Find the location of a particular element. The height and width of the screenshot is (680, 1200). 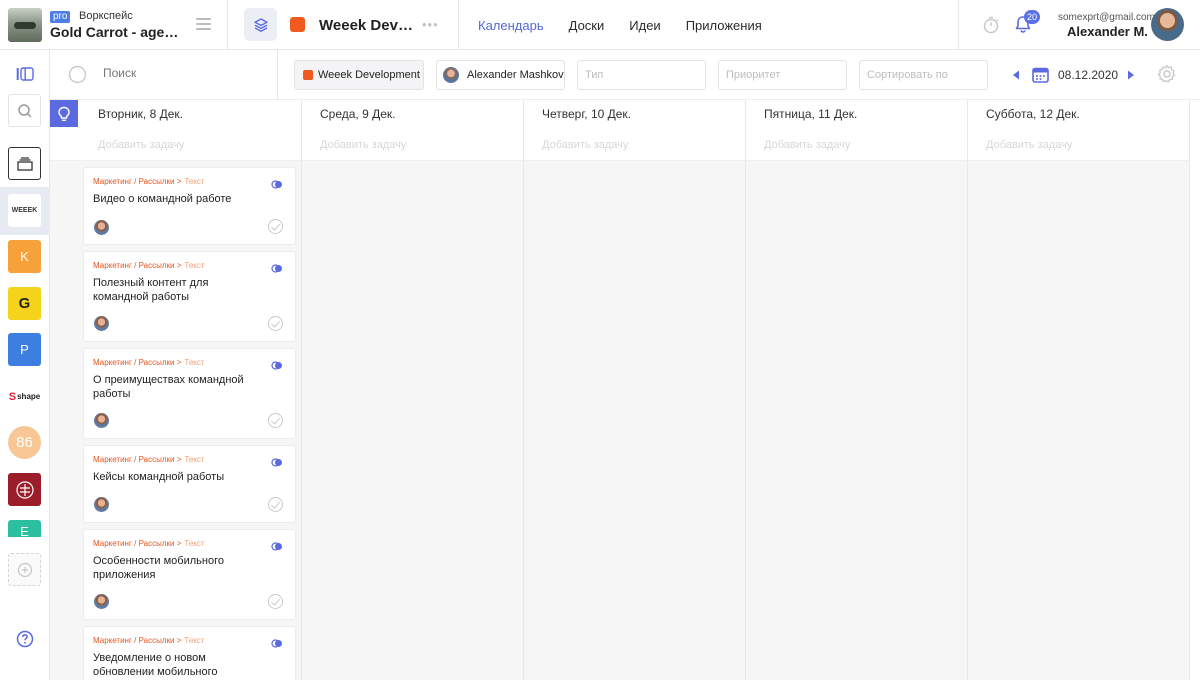

collapse-sidebar-icon is located at coordinates (25, 74).